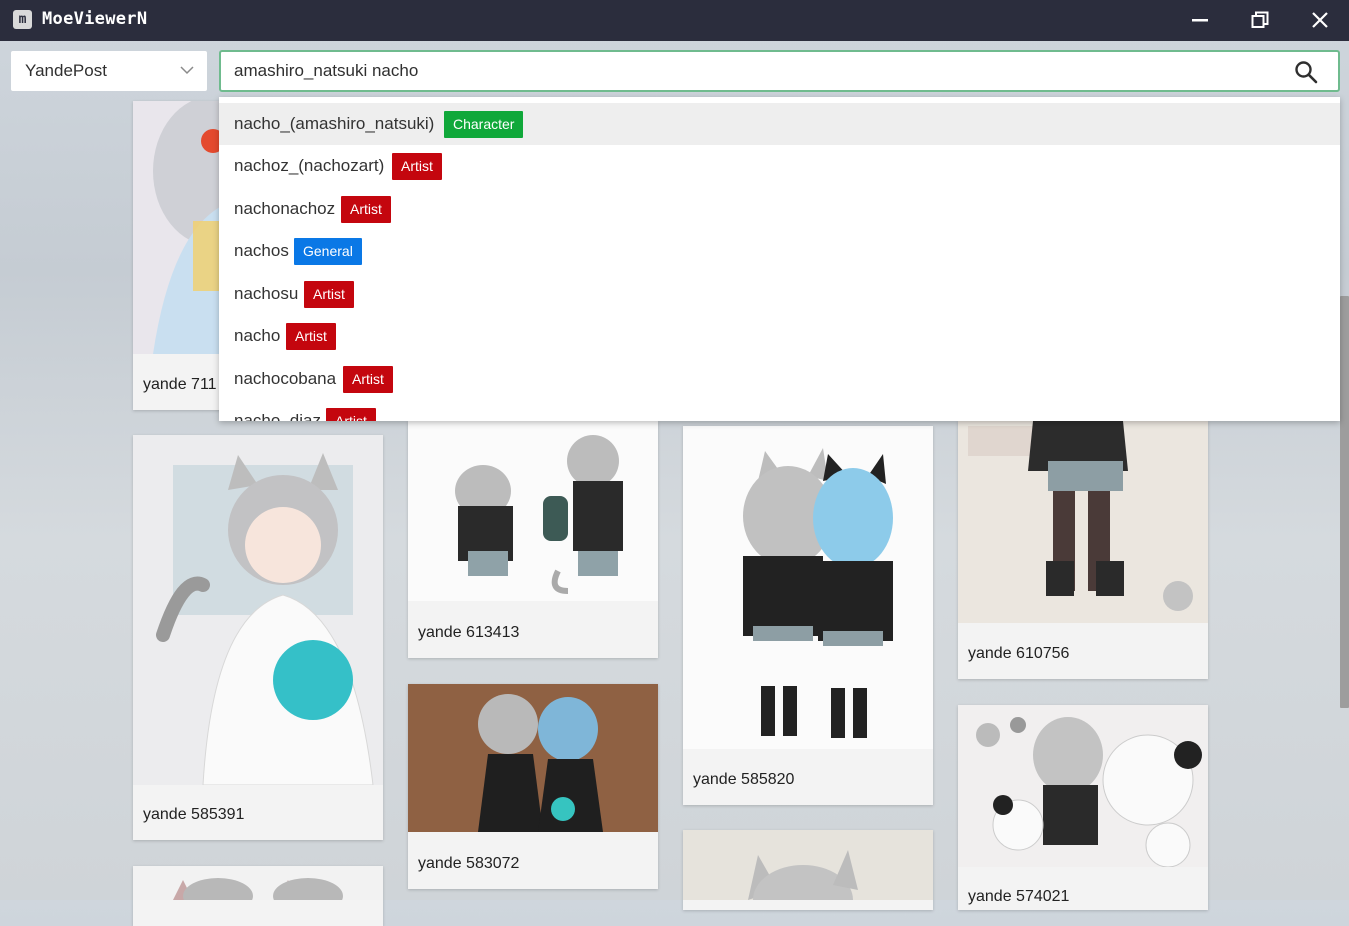 The height and width of the screenshot is (926, 1349). Describe the element at coordinates (469, 632) in the screenshot. I see `card-label: yande 613413` at that location.